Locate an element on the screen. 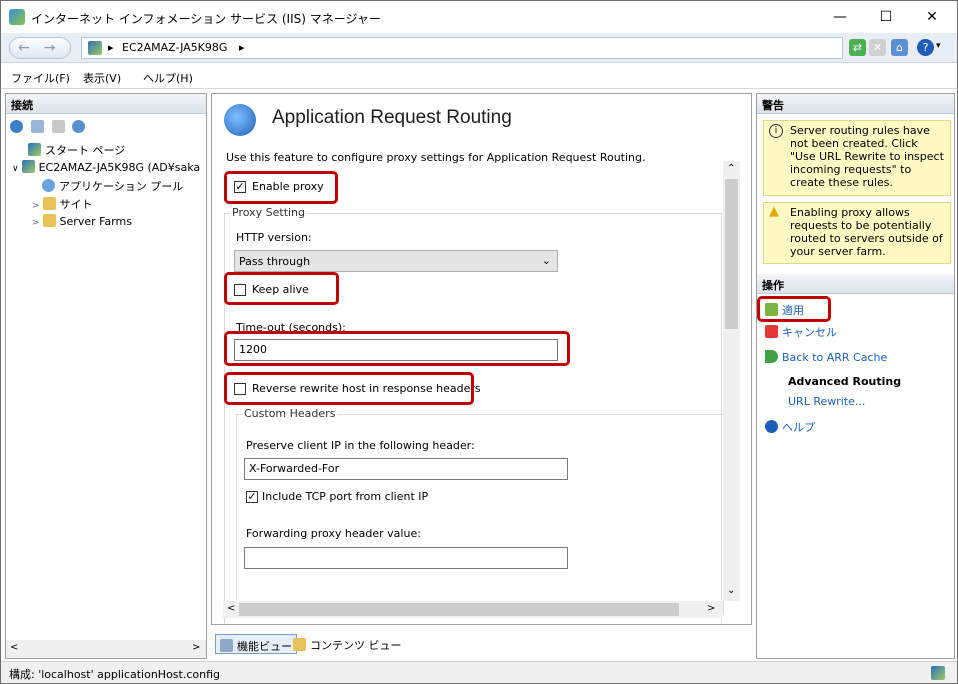  close-button: ✕ is located at coordinates (932, 17).